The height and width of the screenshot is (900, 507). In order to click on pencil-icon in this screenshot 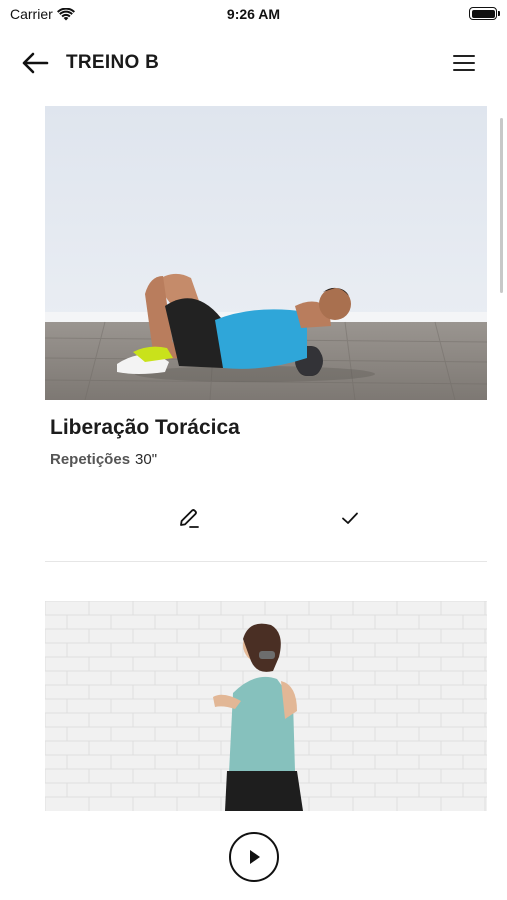, I will do `click(189, 518)`.